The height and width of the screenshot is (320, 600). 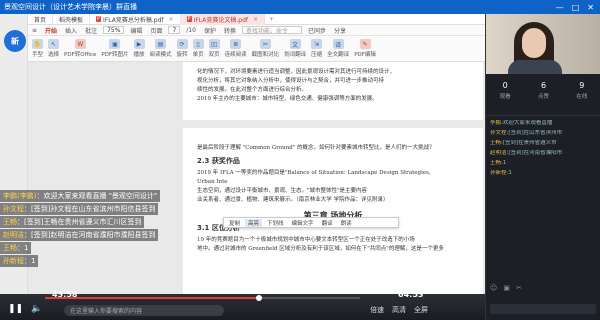 I want to click on chat-item: 王畅:[签到]在贵州省遵义市, so click(x=544, y=143).